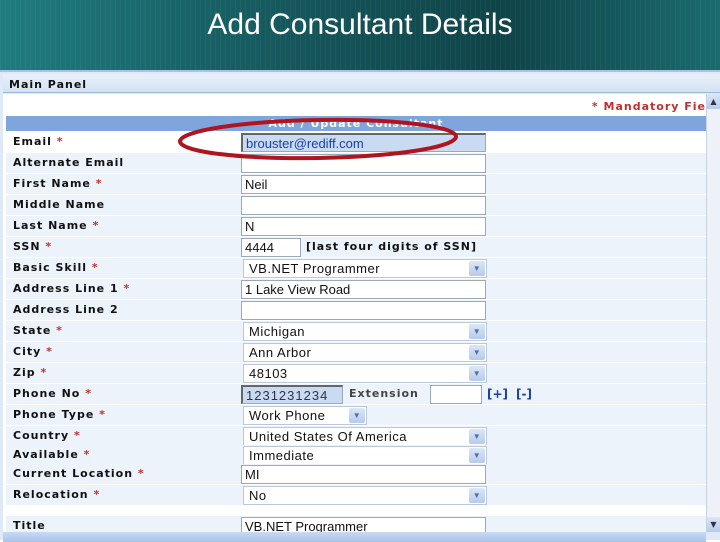 This screenshot has height=542, width=720. I want to click on ssn-input: 4444, so click(271, 247).